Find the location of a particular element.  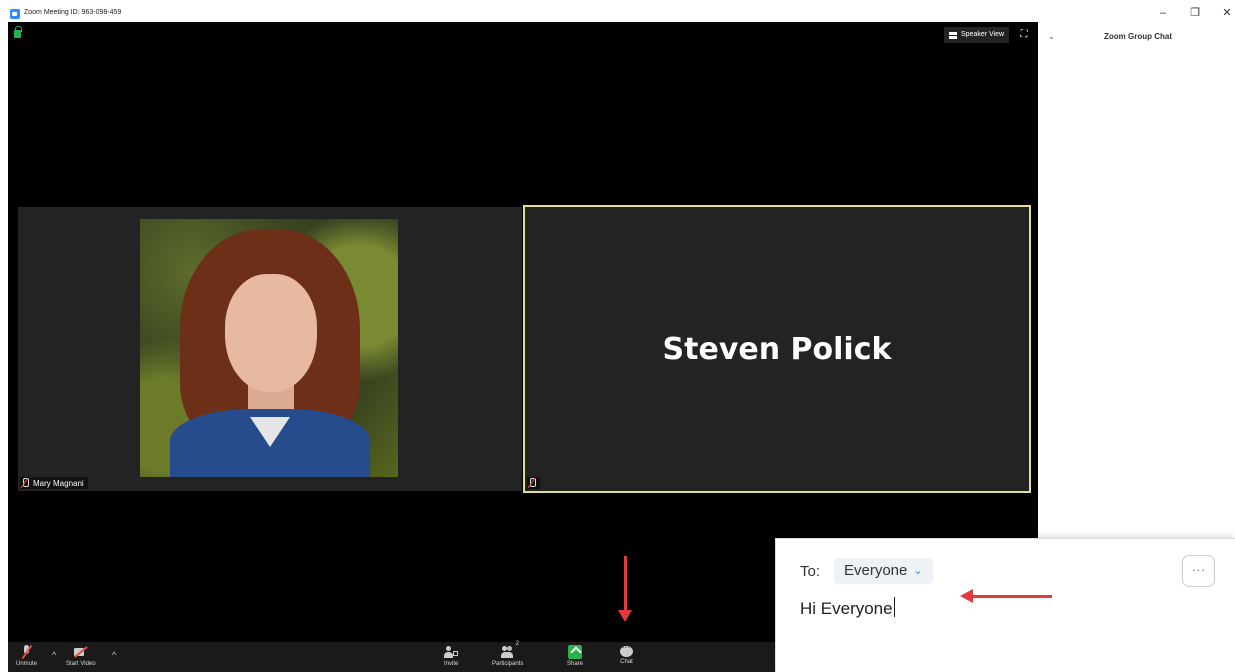

audio-options-caret-icon: ^ is located at coordinates (54, 655).